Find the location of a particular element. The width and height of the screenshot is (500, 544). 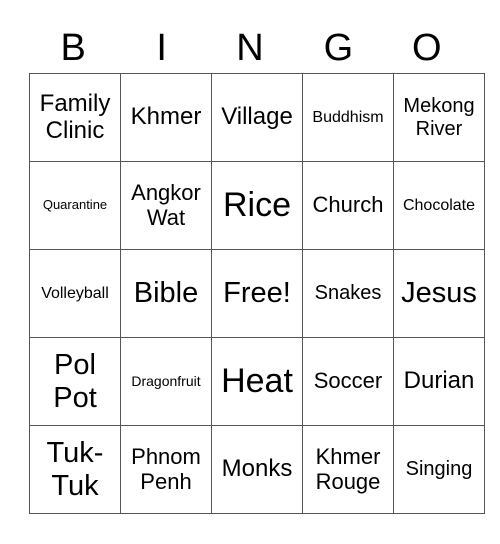

bingo-cell: Singing is located at coordinates (439, 469).